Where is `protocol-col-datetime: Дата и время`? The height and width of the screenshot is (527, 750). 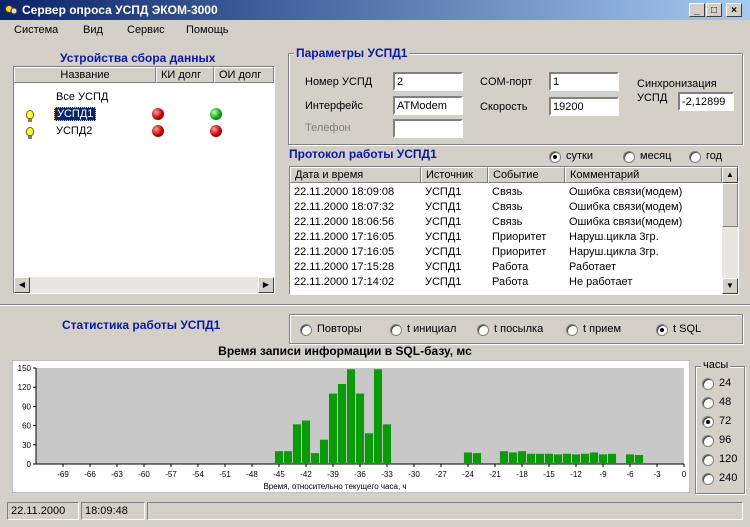 protocol-col-datetime: Дата и время is located at coordinates (355, 175).